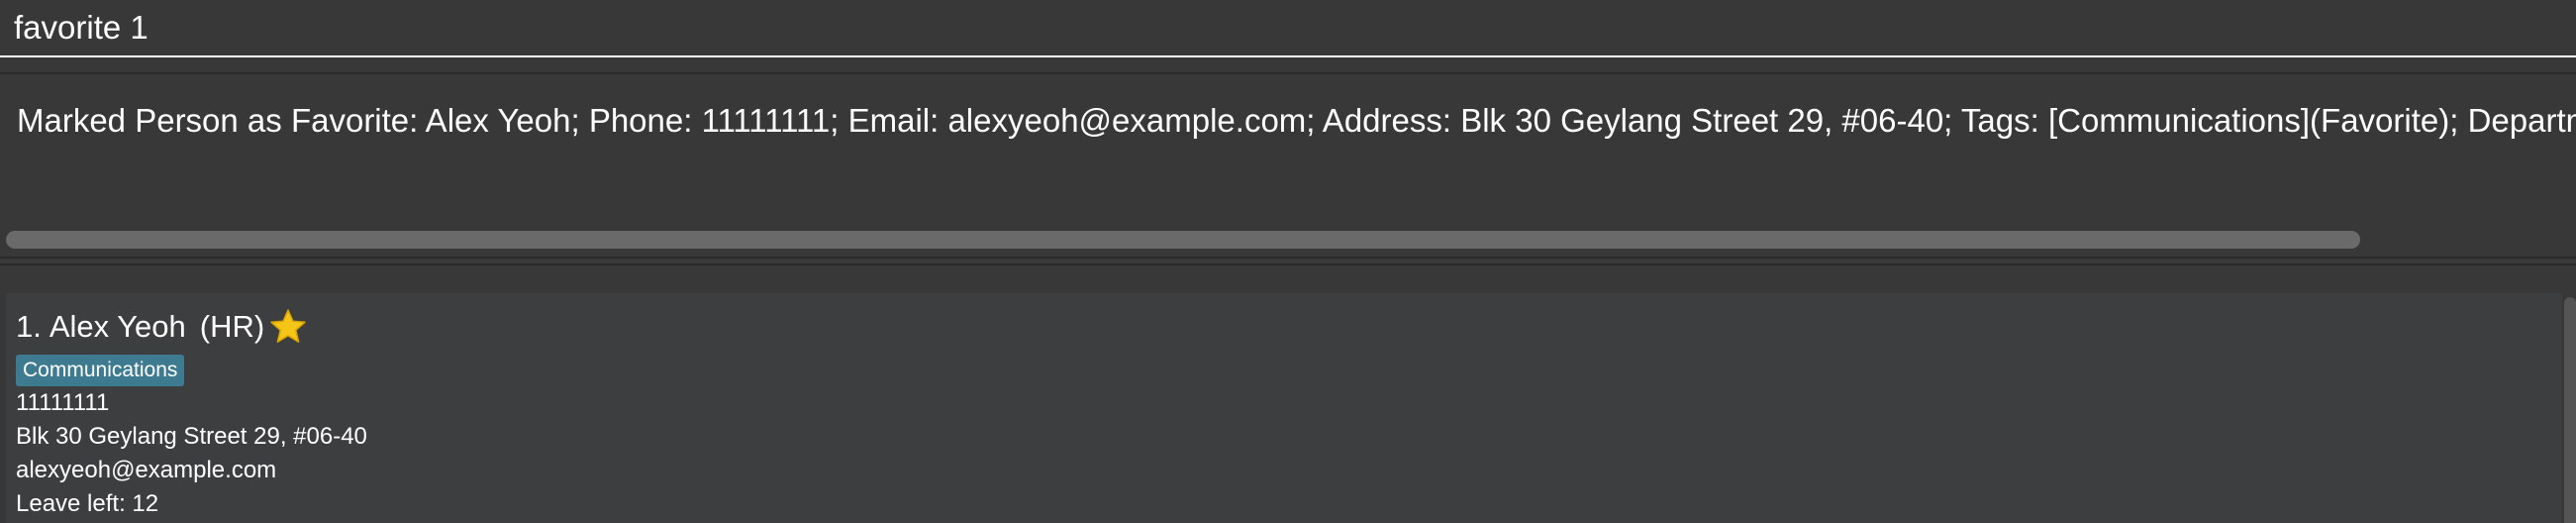  Describe the element at coordinates (87, 503) in the screenshot. I see `person-leave: Leave left: 12` at that location.